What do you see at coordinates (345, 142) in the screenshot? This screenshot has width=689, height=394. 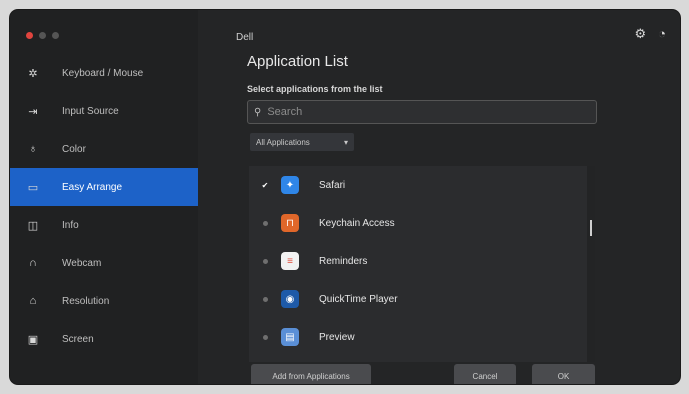 I see `chevron-down-icon: ▾` at bounding box center [345, 142].